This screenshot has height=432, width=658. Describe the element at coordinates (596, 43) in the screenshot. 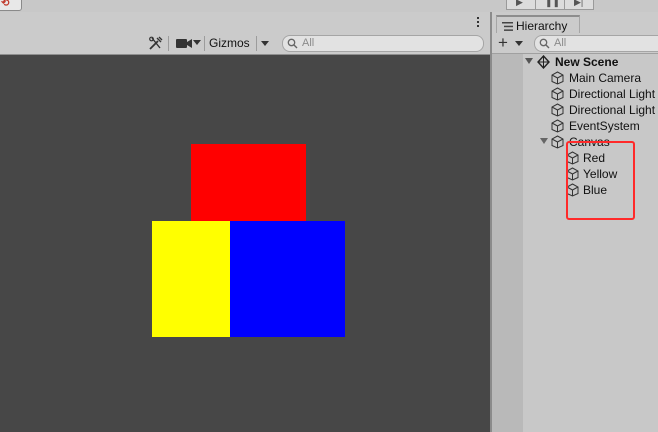

I see `hierarchy-search-input: All` at that location.